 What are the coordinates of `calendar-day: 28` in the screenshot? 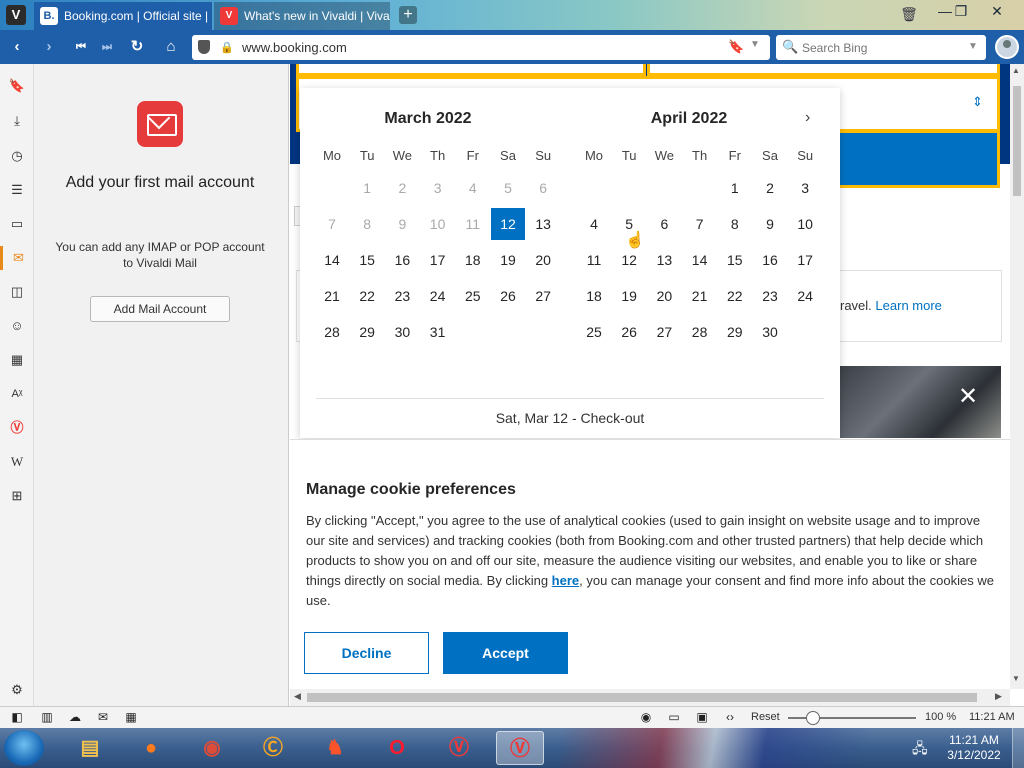 It's located at (332, 332).